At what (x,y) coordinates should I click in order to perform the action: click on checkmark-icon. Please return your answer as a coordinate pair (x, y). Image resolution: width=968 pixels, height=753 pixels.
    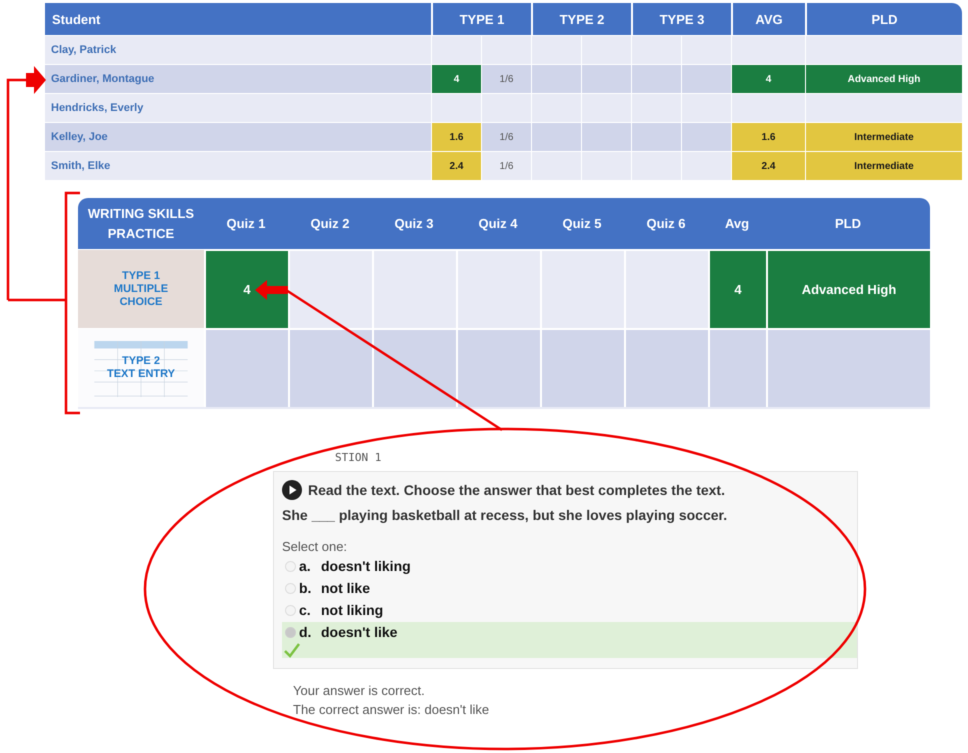
    Looking at the image, I should click on (292, 650).